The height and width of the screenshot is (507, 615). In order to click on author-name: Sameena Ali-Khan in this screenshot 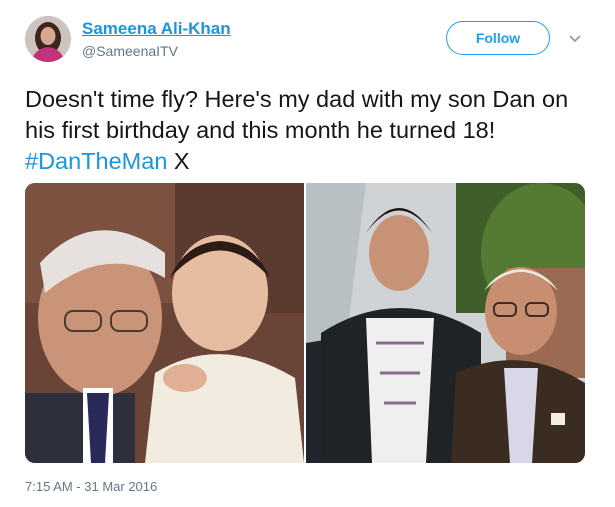, I will do `click(156, 29)`.